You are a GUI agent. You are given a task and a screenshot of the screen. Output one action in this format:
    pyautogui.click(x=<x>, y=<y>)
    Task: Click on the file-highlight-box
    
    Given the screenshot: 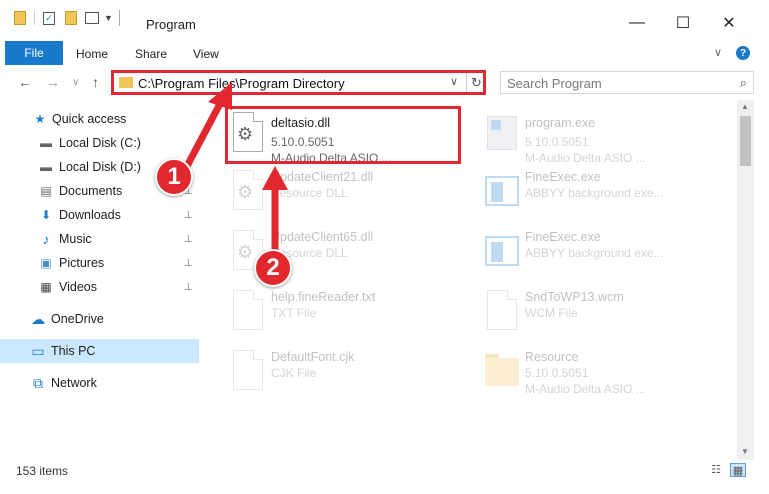 What is the action you would take?
    pyautogui.click(x=343, y=135)
    